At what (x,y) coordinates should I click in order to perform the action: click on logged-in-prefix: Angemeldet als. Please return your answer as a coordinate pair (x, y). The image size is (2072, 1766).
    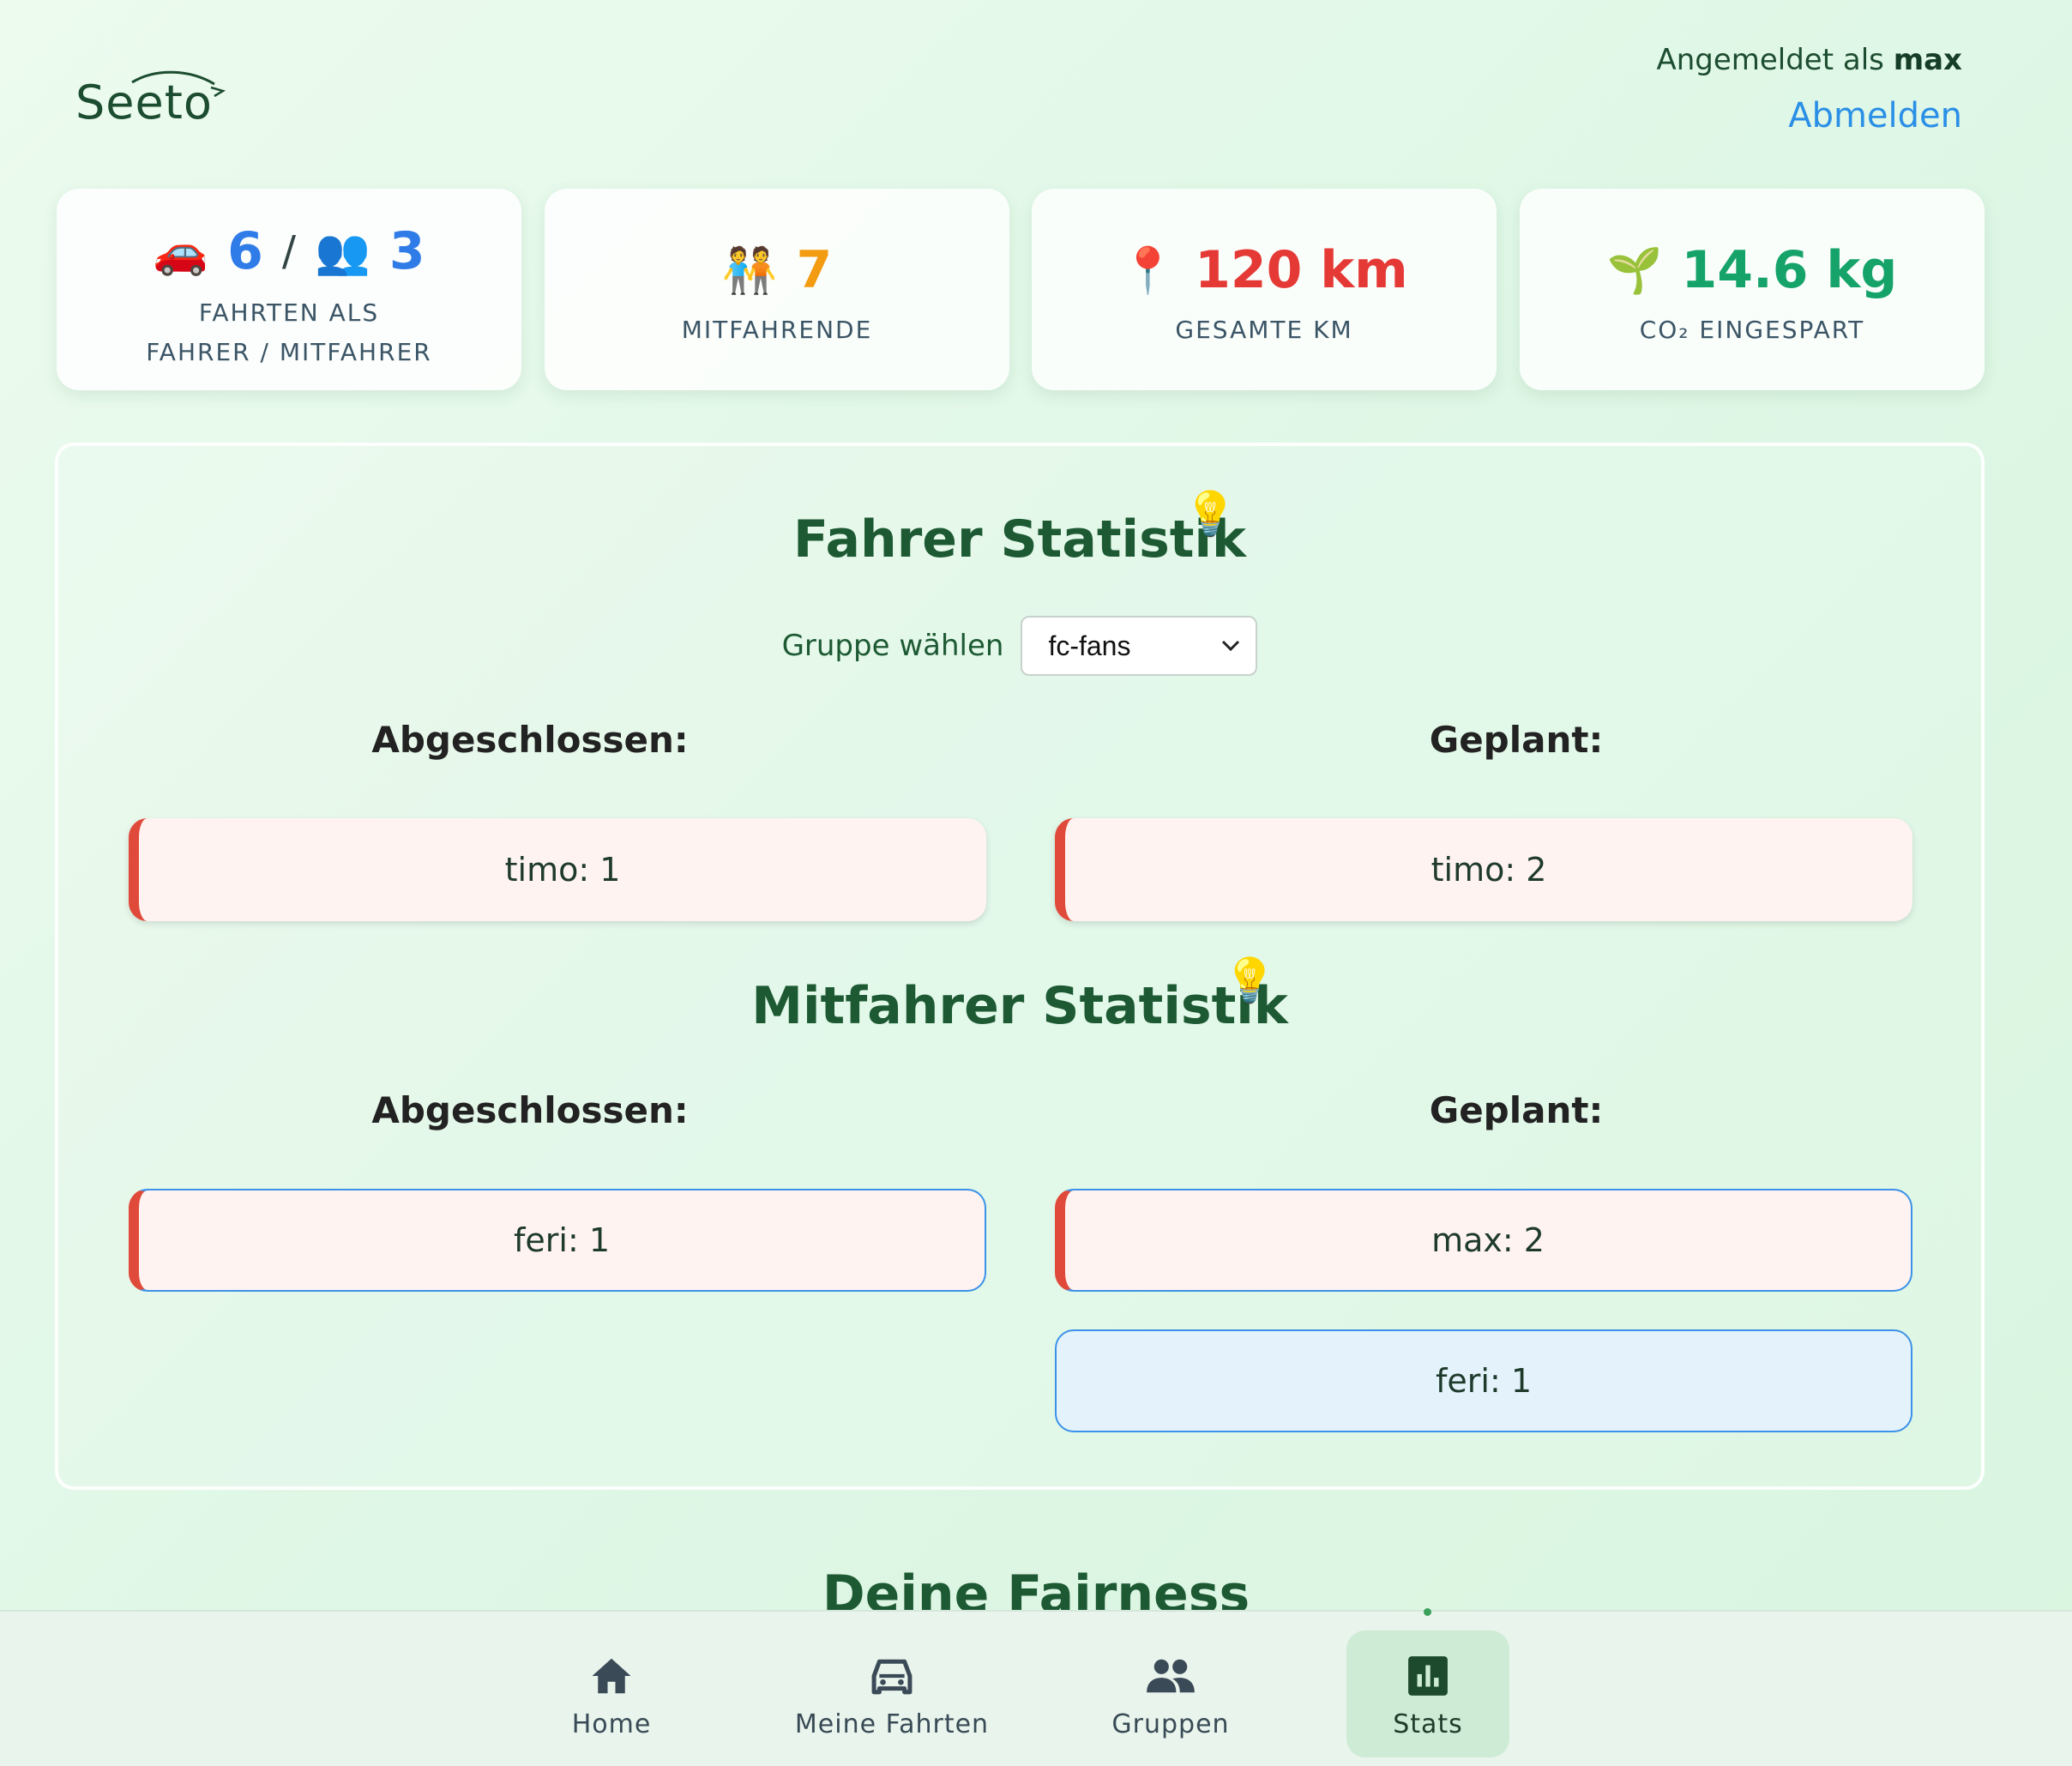
    Looking at the image, I should click on (1770, 60).